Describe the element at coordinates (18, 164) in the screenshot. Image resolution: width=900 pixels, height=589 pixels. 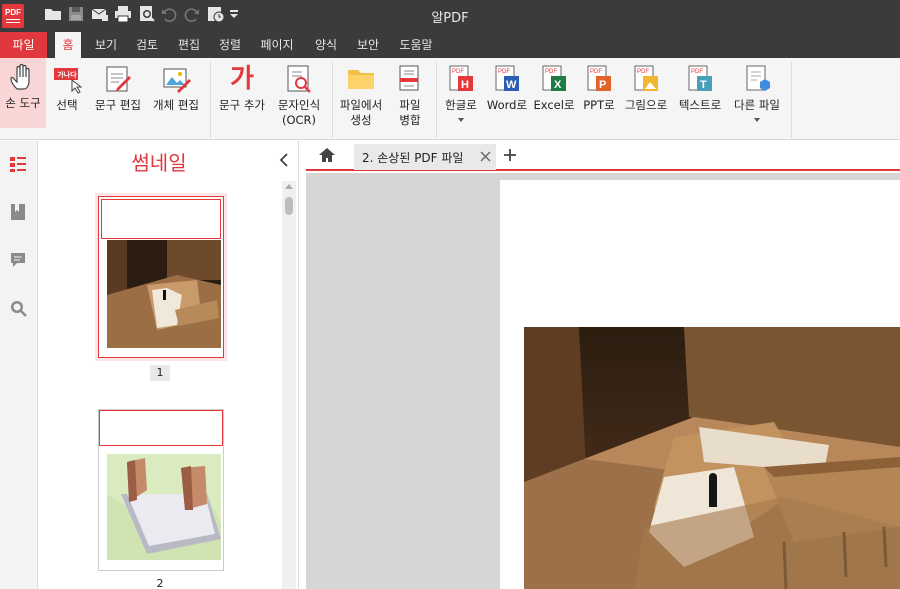
I see `thumbnail-icon` at that location.